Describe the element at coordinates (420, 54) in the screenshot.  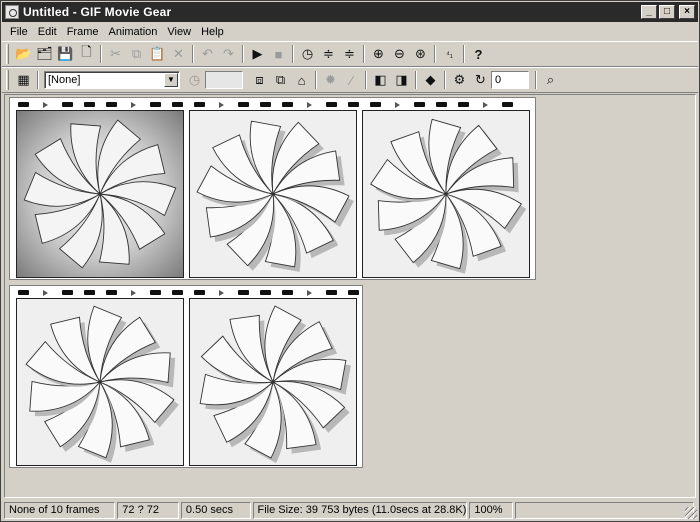
I see `zoom-fit-icon: ⊛` at that location.